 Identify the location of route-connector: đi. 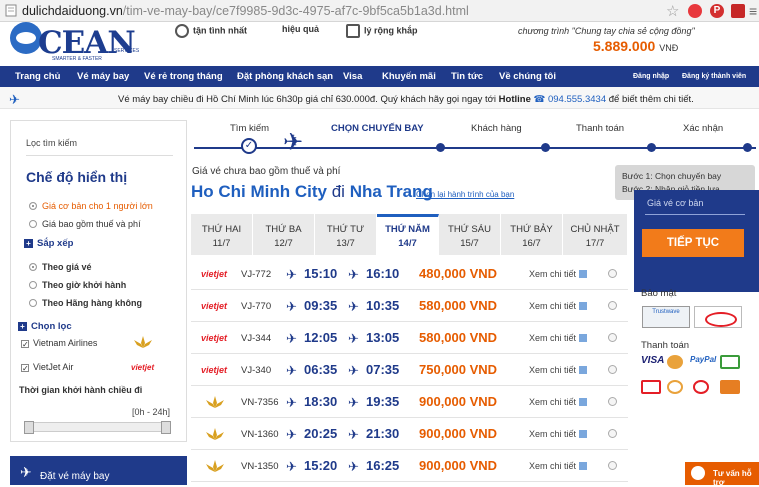
(338, 191).